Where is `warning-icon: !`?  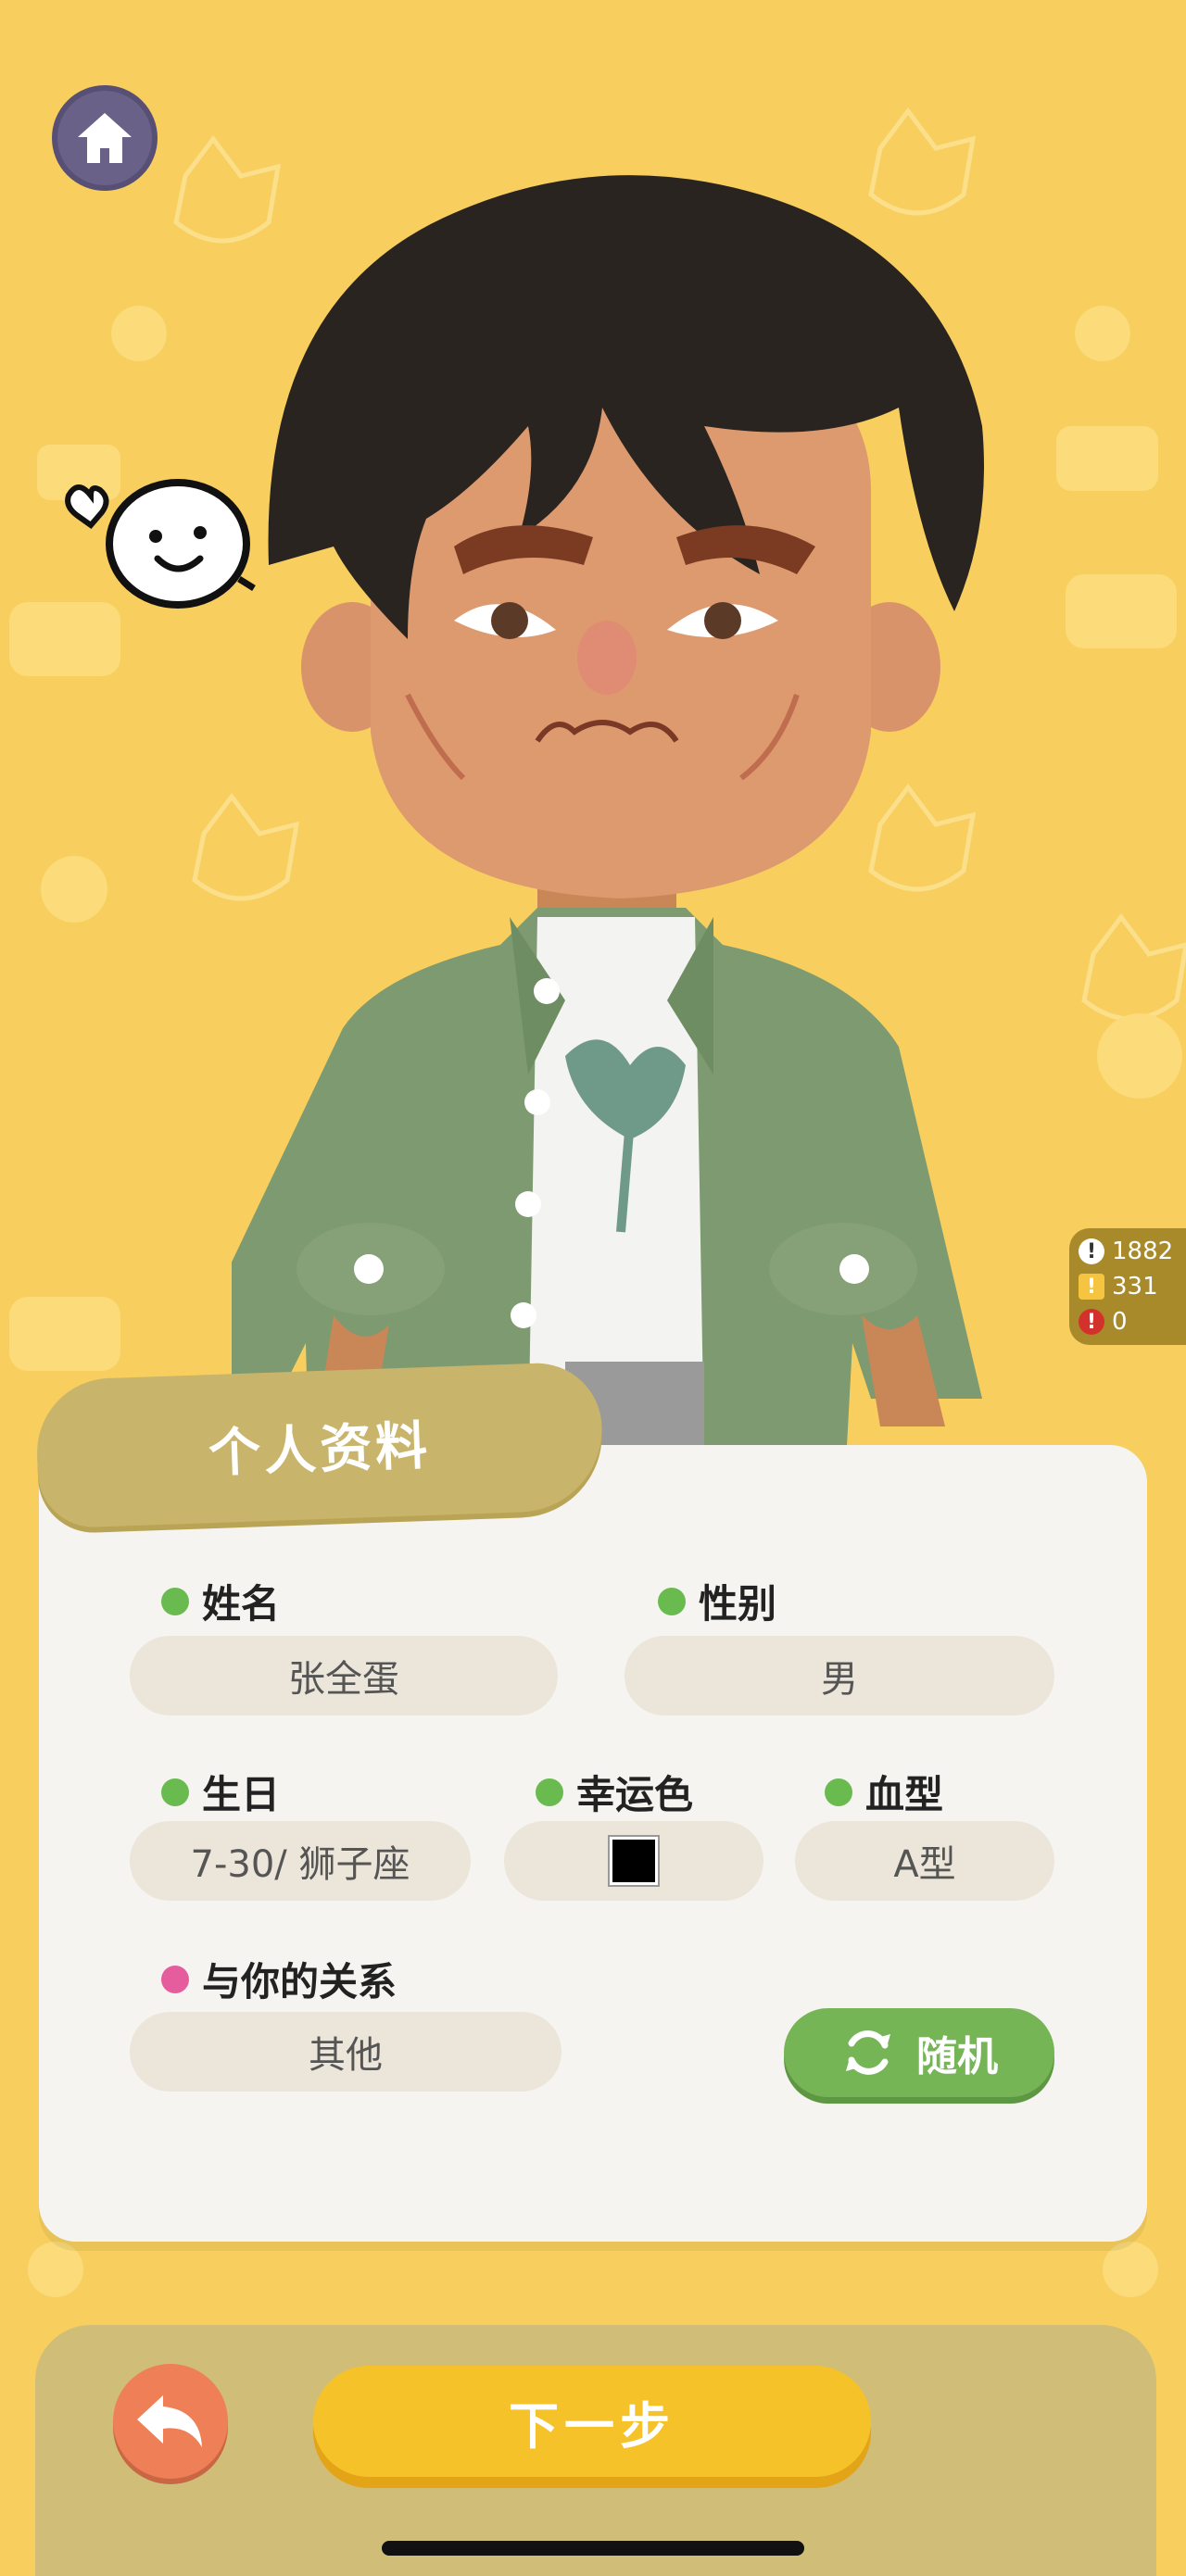
warning-icon: ! is located at coordinates (1091, 1287).